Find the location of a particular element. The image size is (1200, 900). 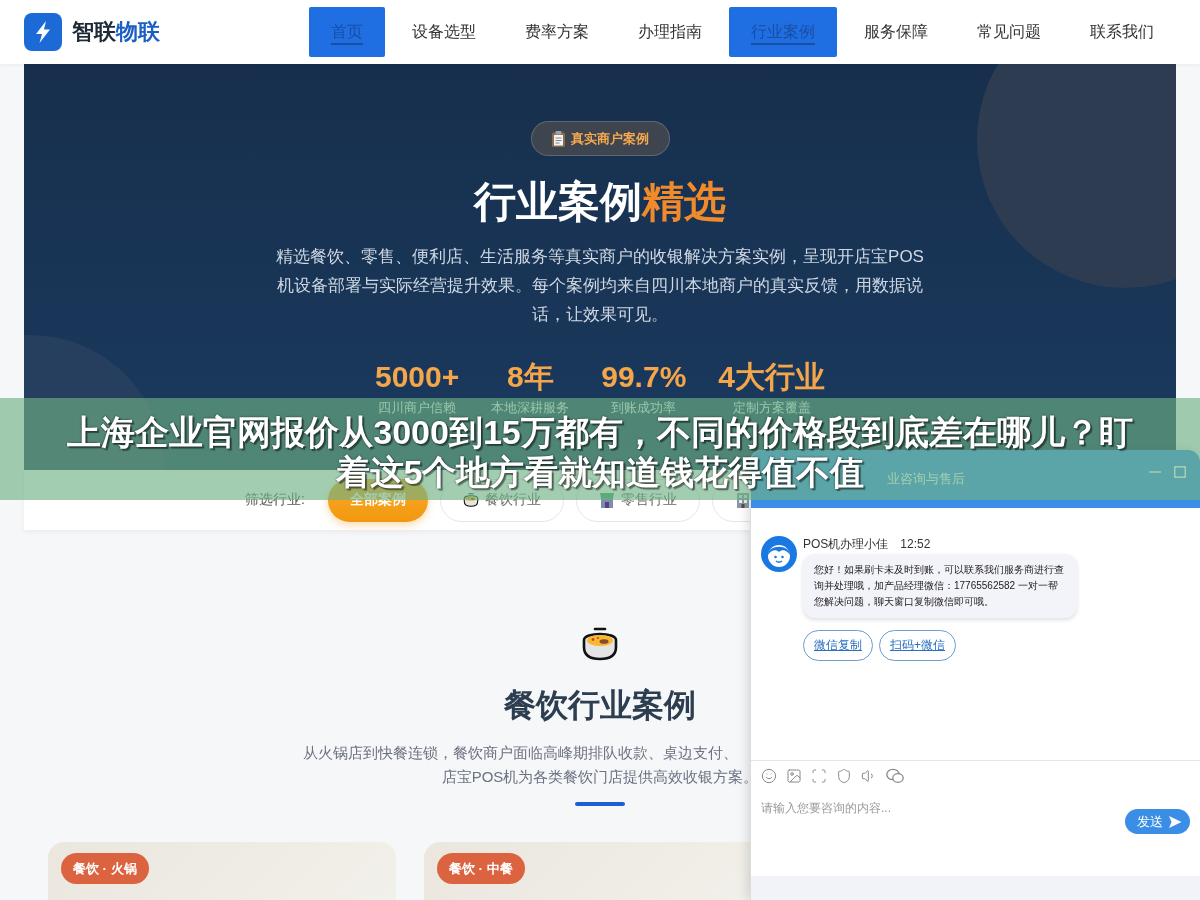

stat-label: 定制方案覆盖 is located at coordinates (771, 407).